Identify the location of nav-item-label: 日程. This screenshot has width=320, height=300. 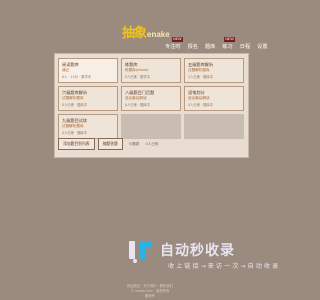
(245, 47).